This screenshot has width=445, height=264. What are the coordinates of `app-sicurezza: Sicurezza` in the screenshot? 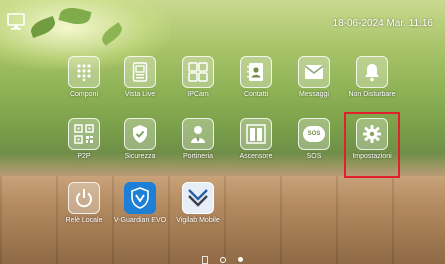 It's located at (140, 139).